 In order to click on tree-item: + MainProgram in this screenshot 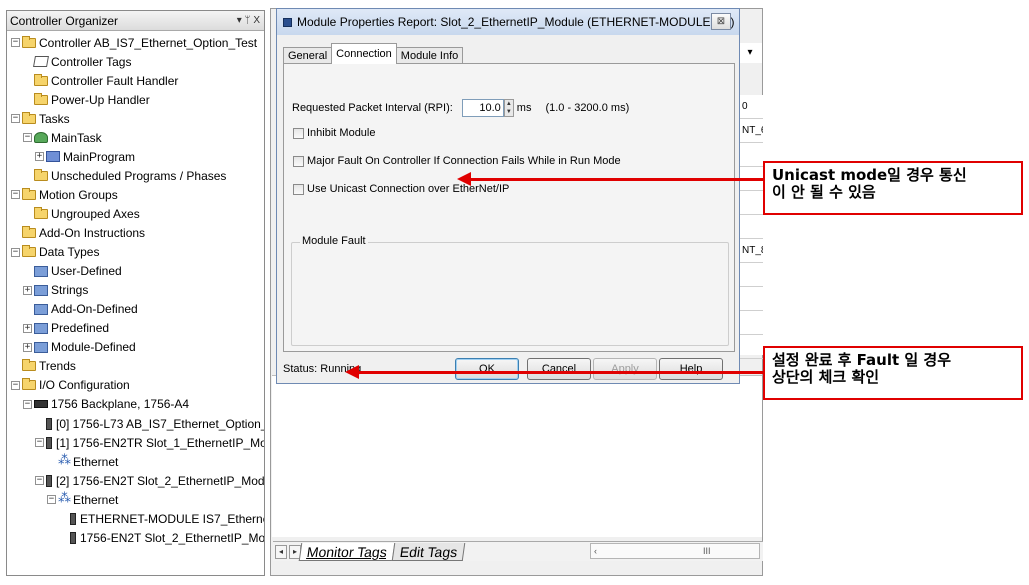, I will do `click(85, 156)`.